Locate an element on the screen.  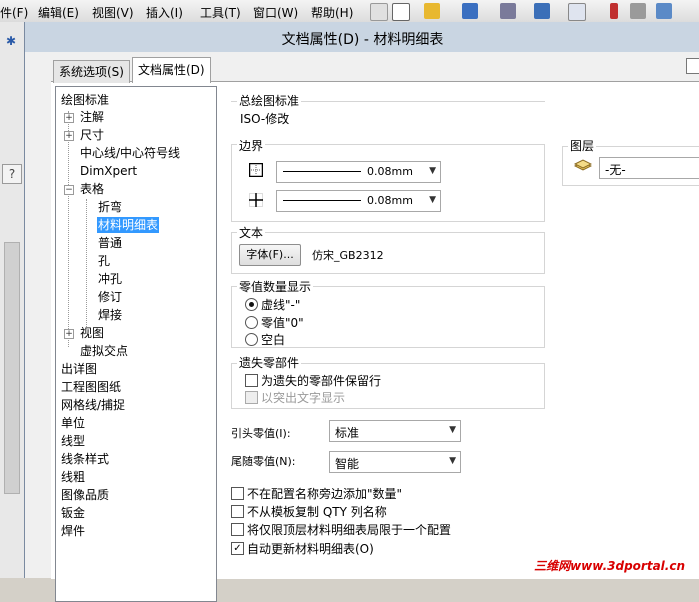
select-cursor-icon is located at coordinates (577, 12).